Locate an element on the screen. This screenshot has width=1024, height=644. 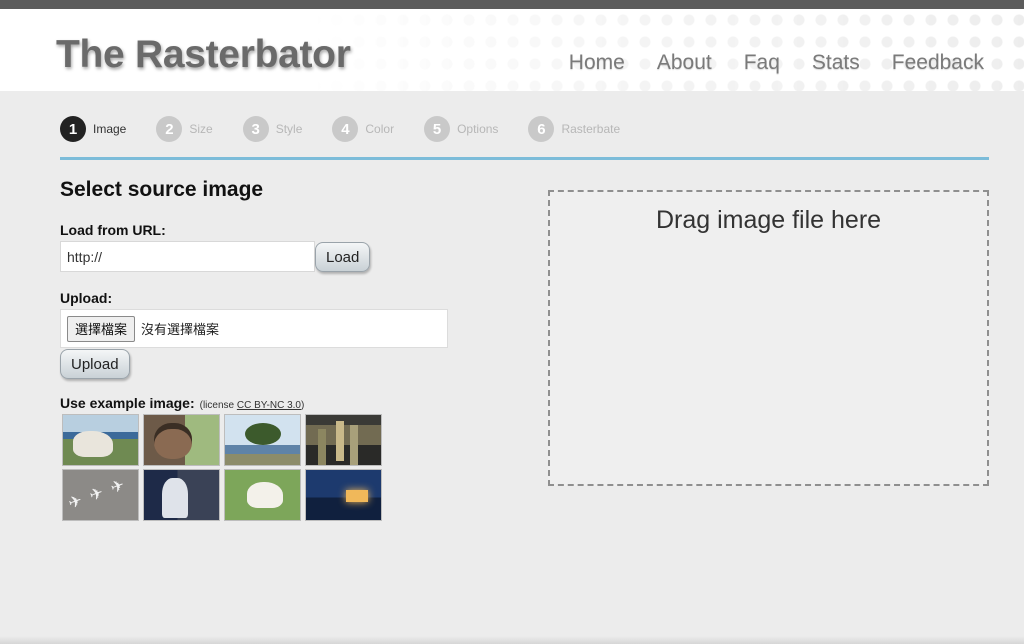
steps-divider is located at coordinates (524, 158).